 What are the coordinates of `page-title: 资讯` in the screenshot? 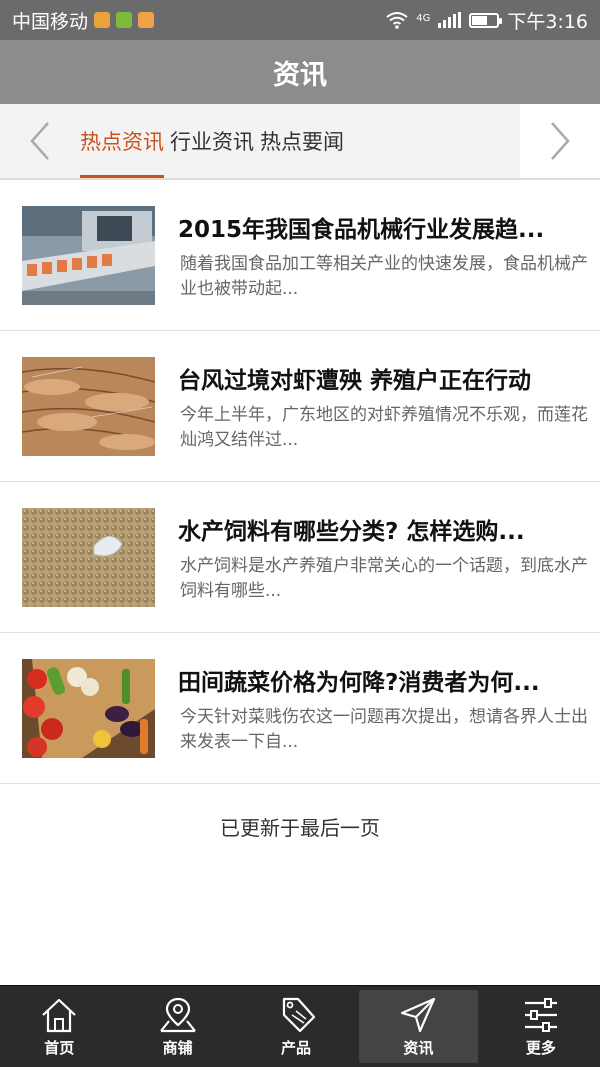 It's located at (300, 75).